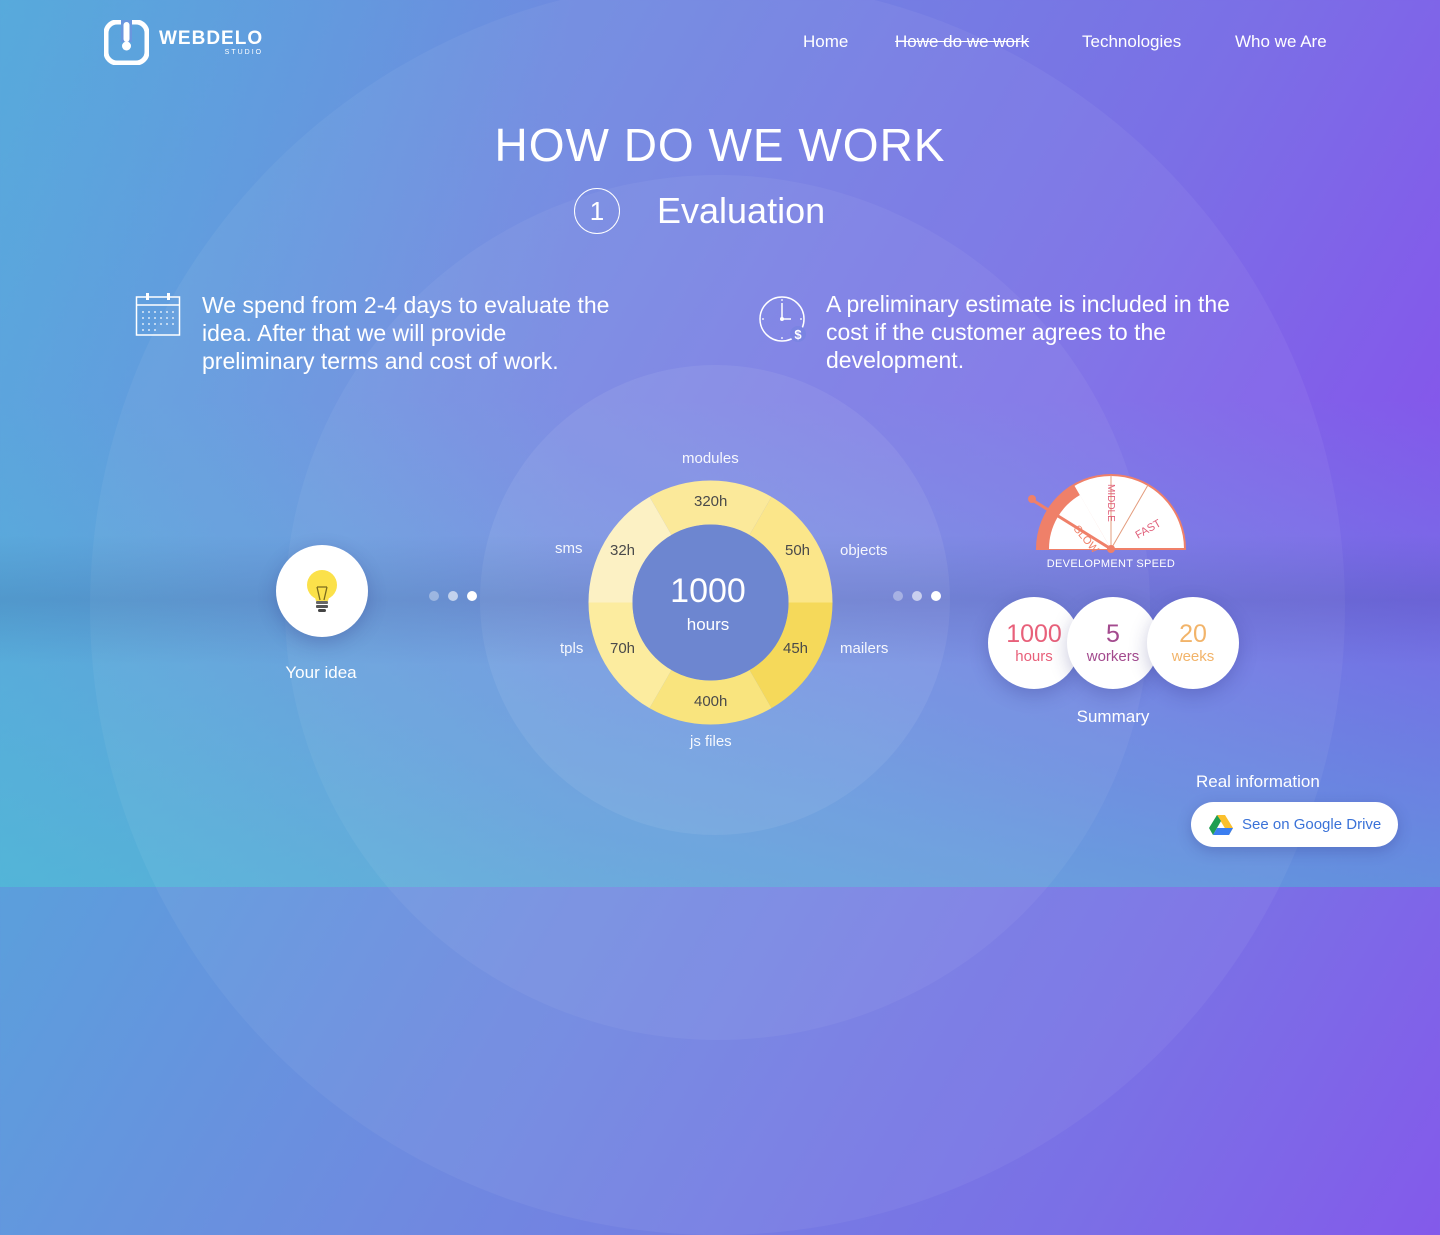 This screenshot has width=1440, height=1235. Describe the element at coordinates (597, 211) in the screenshot. I see `step-number-badge: 1` at that location.